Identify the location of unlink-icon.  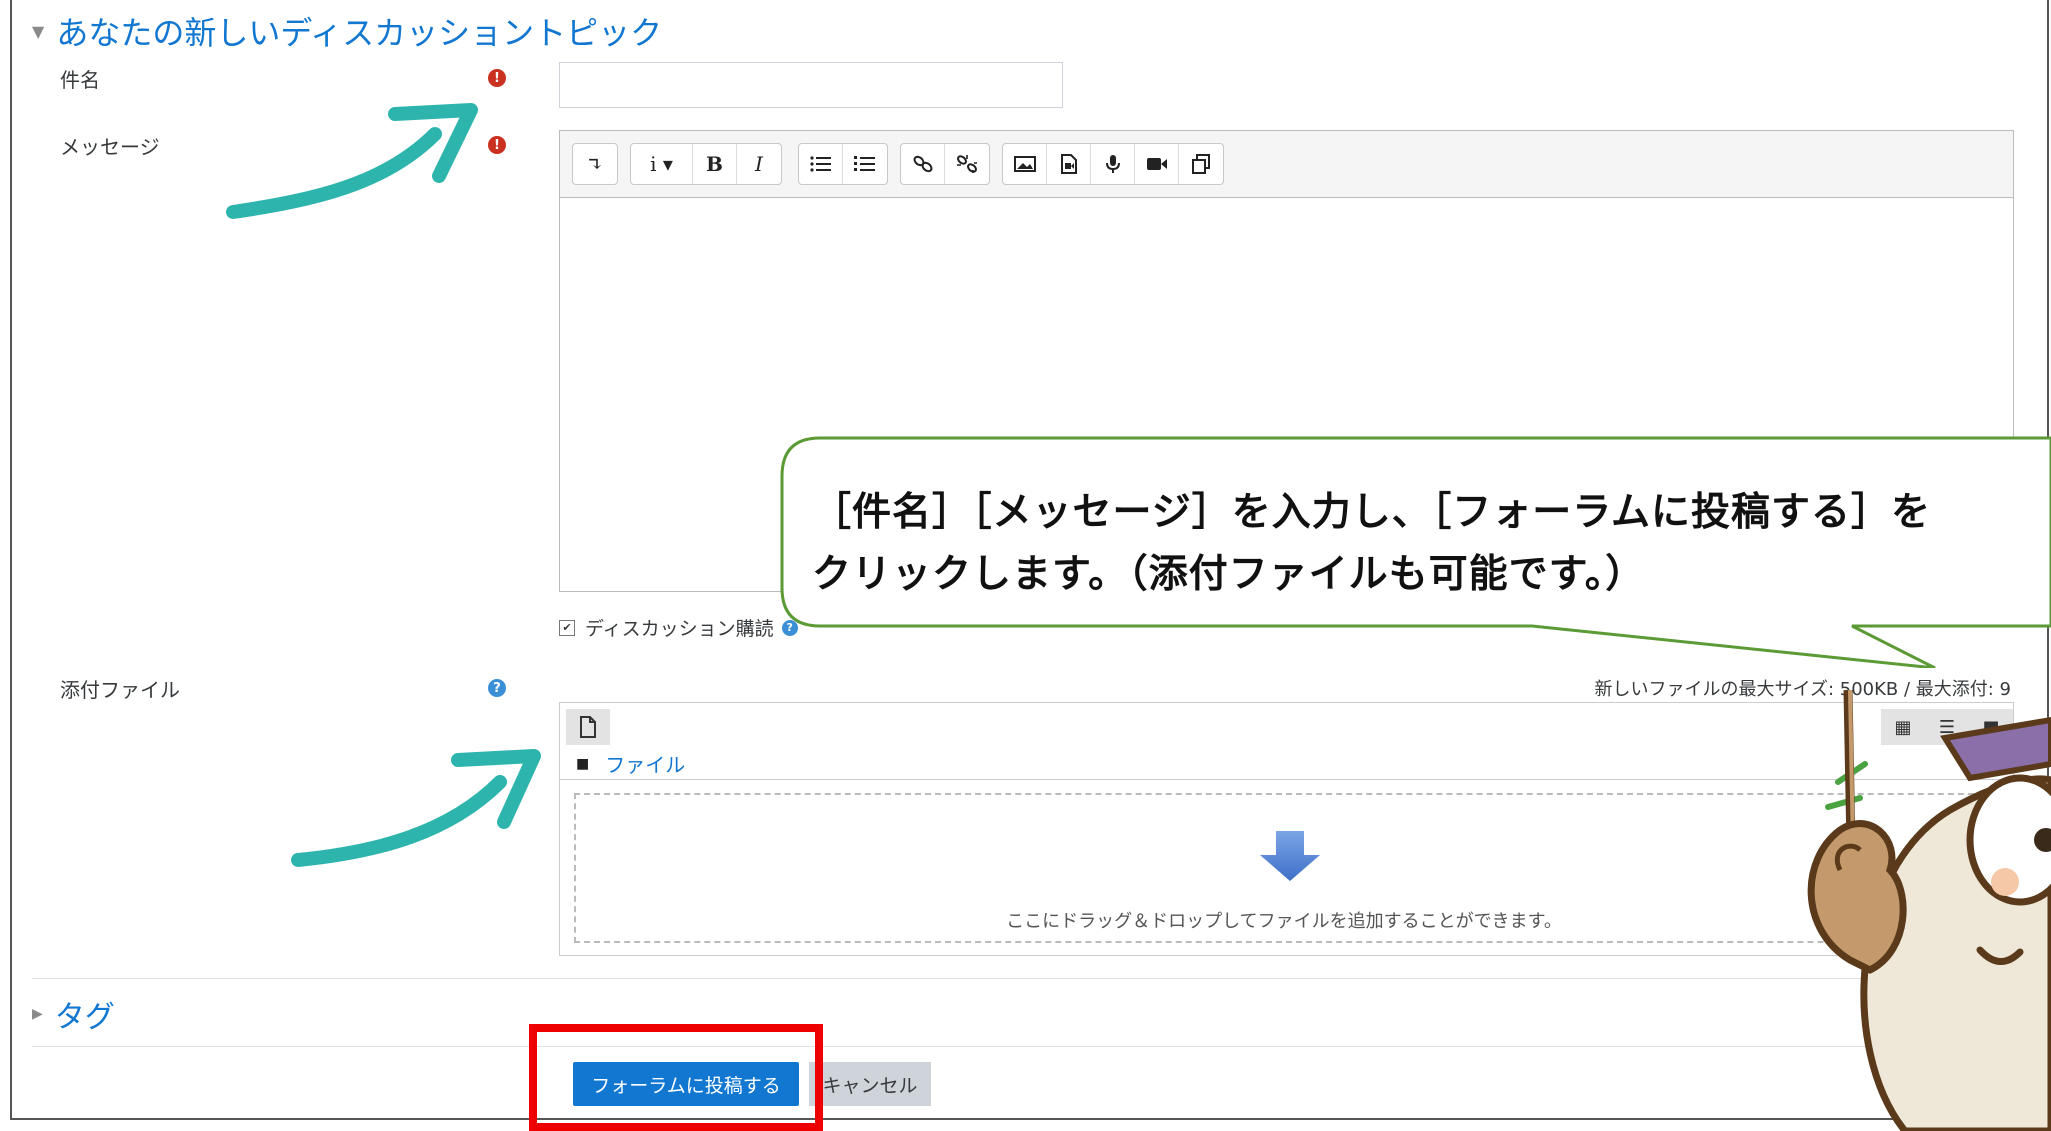
(967, 164).